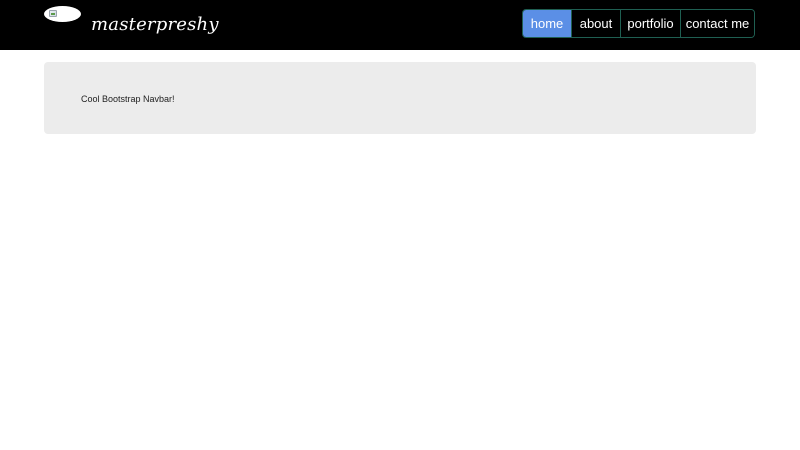 The width and height of the screenshot is (800, 450). What do you see at coordinates (53, 13) in the screenshot?
I see `broken-image-icon` at bounding box center [53, 13].